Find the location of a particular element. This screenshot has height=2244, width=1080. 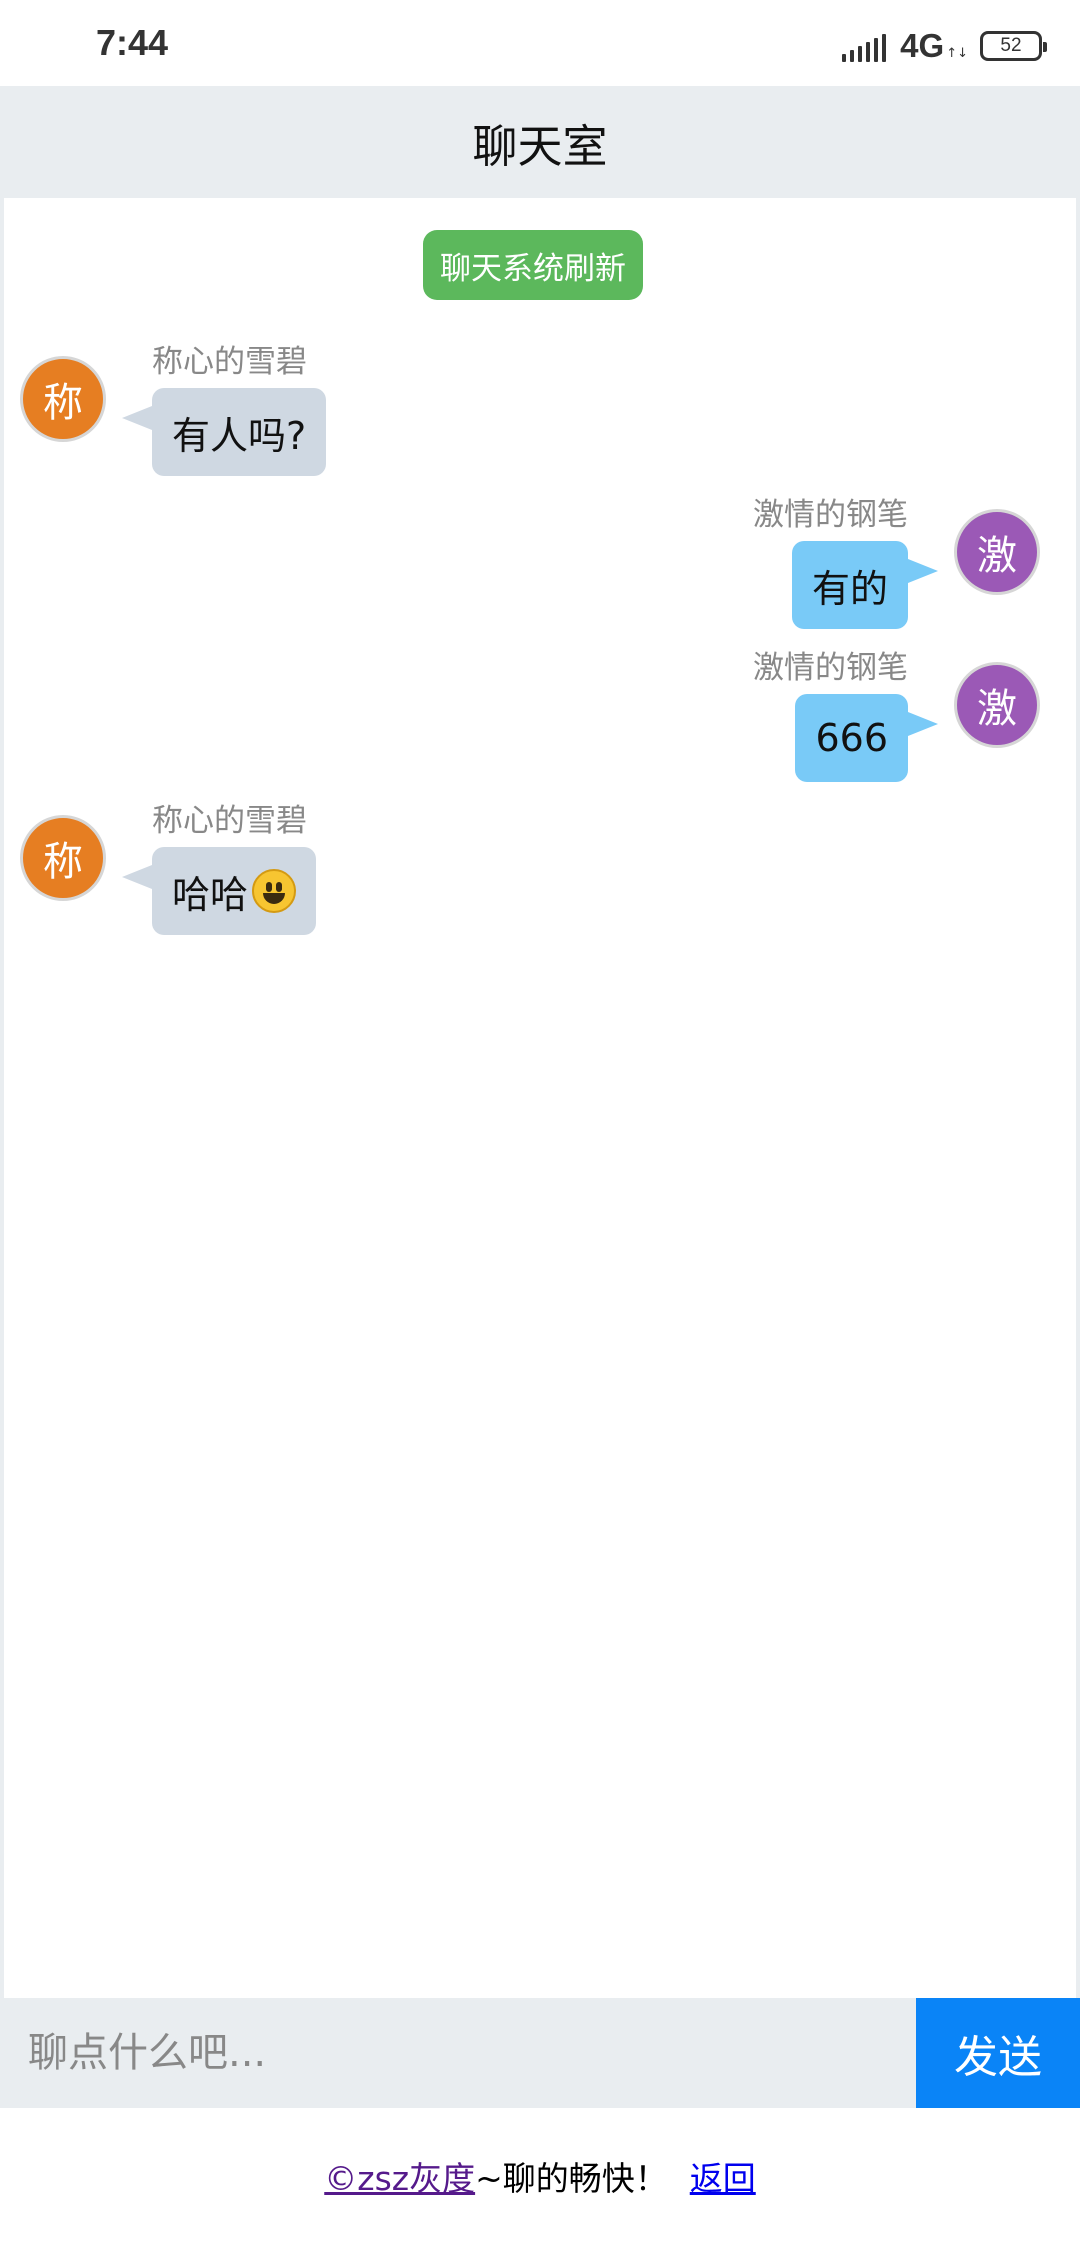

composer-bar: 发送 is located at coordinates (540, 2053).